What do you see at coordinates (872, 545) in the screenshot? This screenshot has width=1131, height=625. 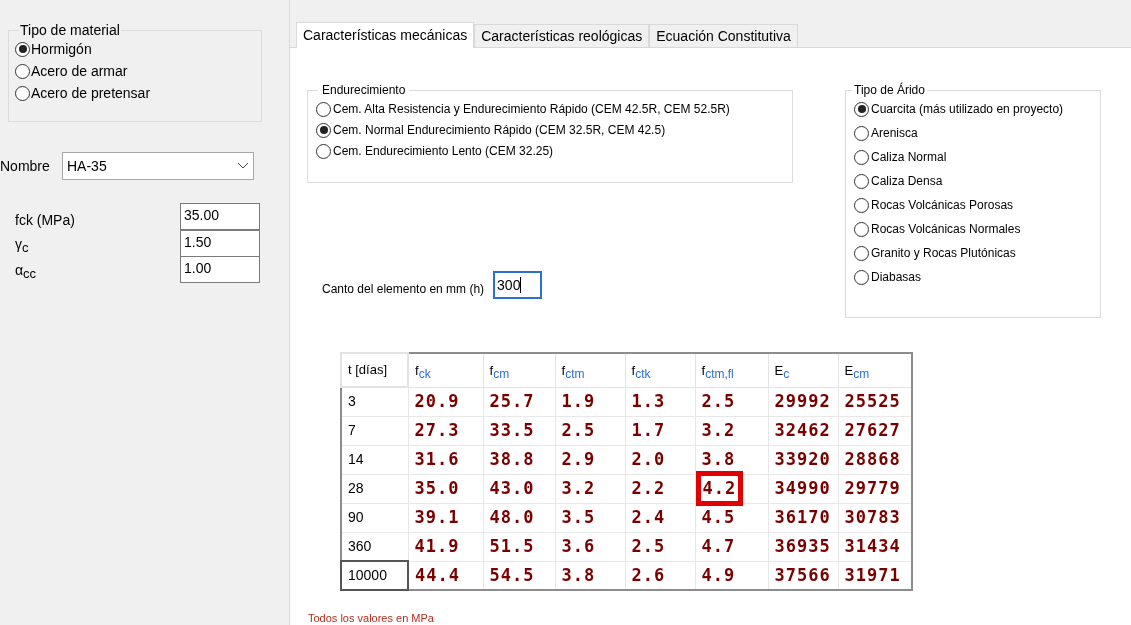 I see `table-cell: 31434` at bounding box center [872, 545].